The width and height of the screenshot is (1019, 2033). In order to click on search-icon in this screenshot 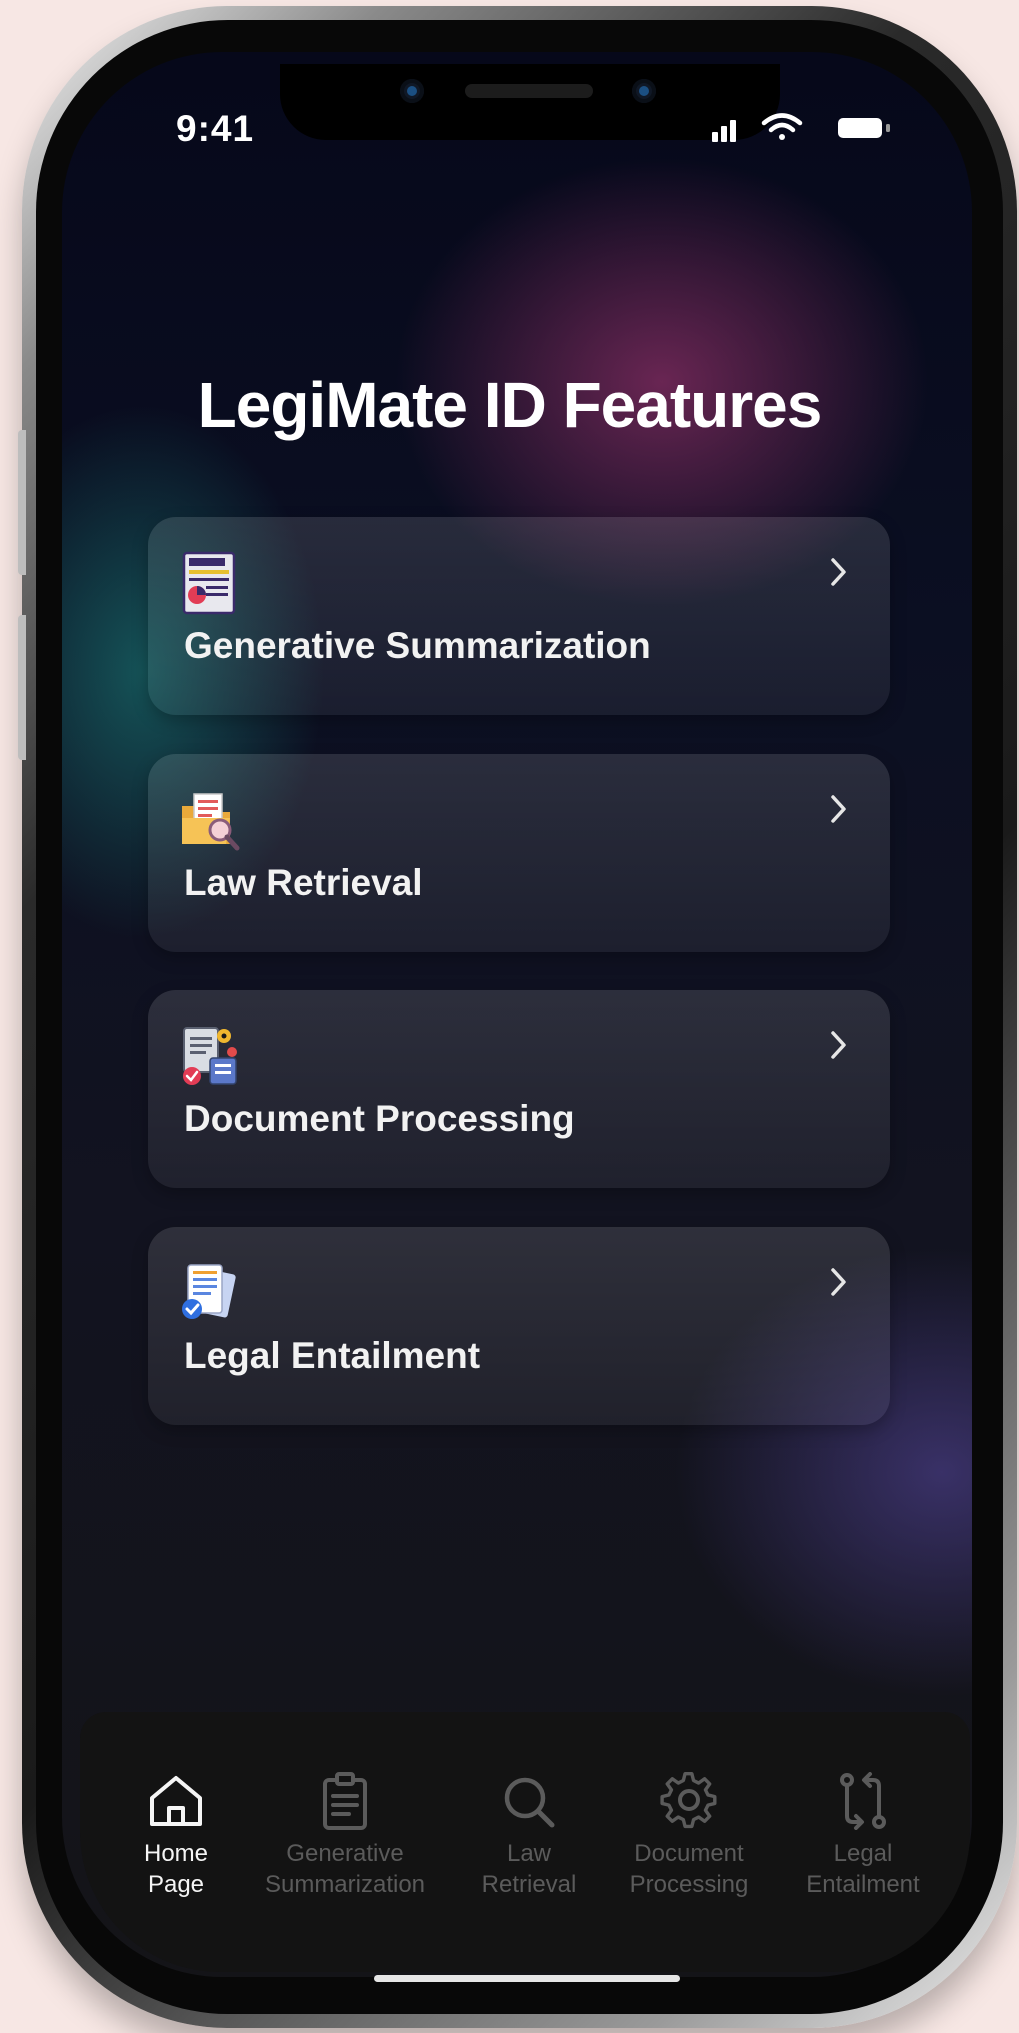, I will do `click(529, 1802)`.